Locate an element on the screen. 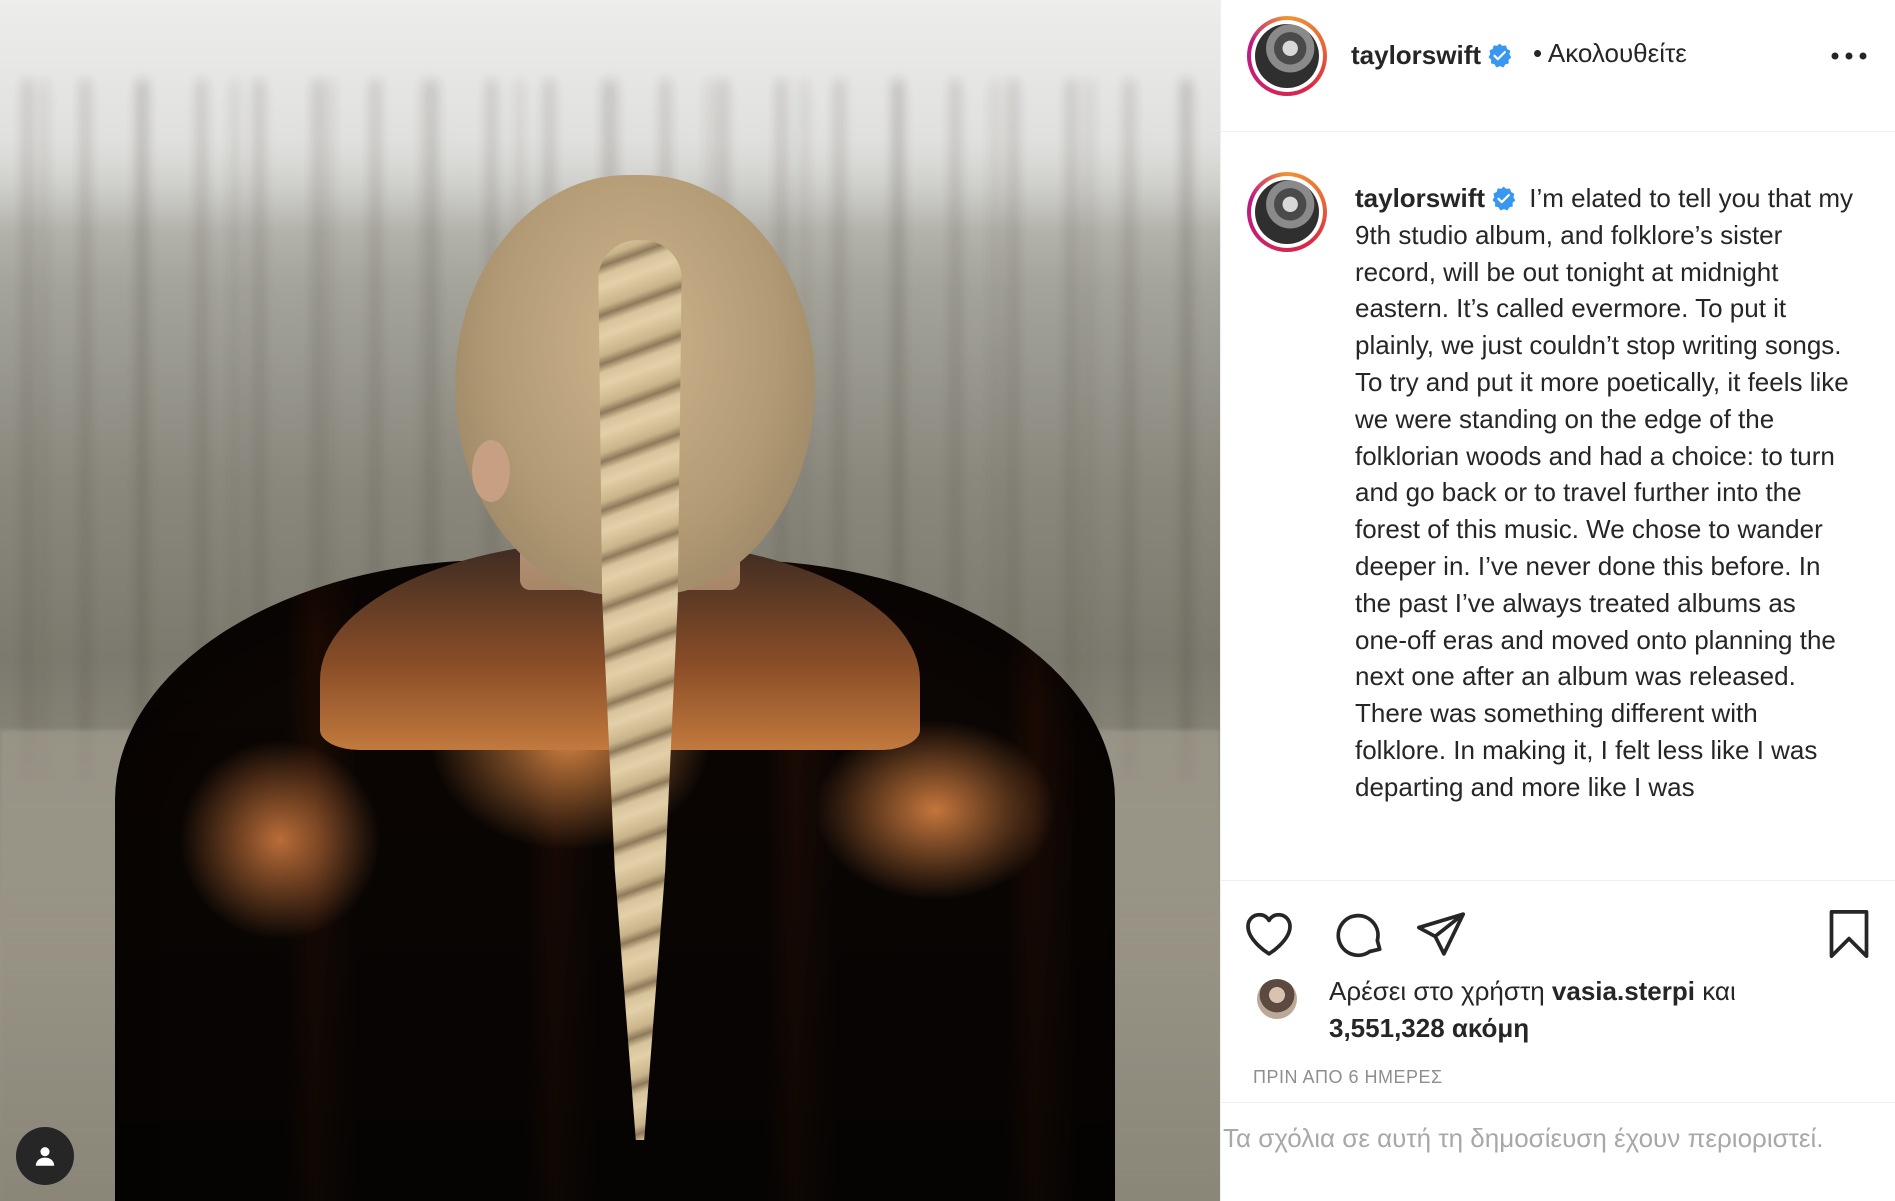 The image size is (1895, 1201). likes-prefix: Αρέσει στο χρήστη is located at coordinates (1437, 991).